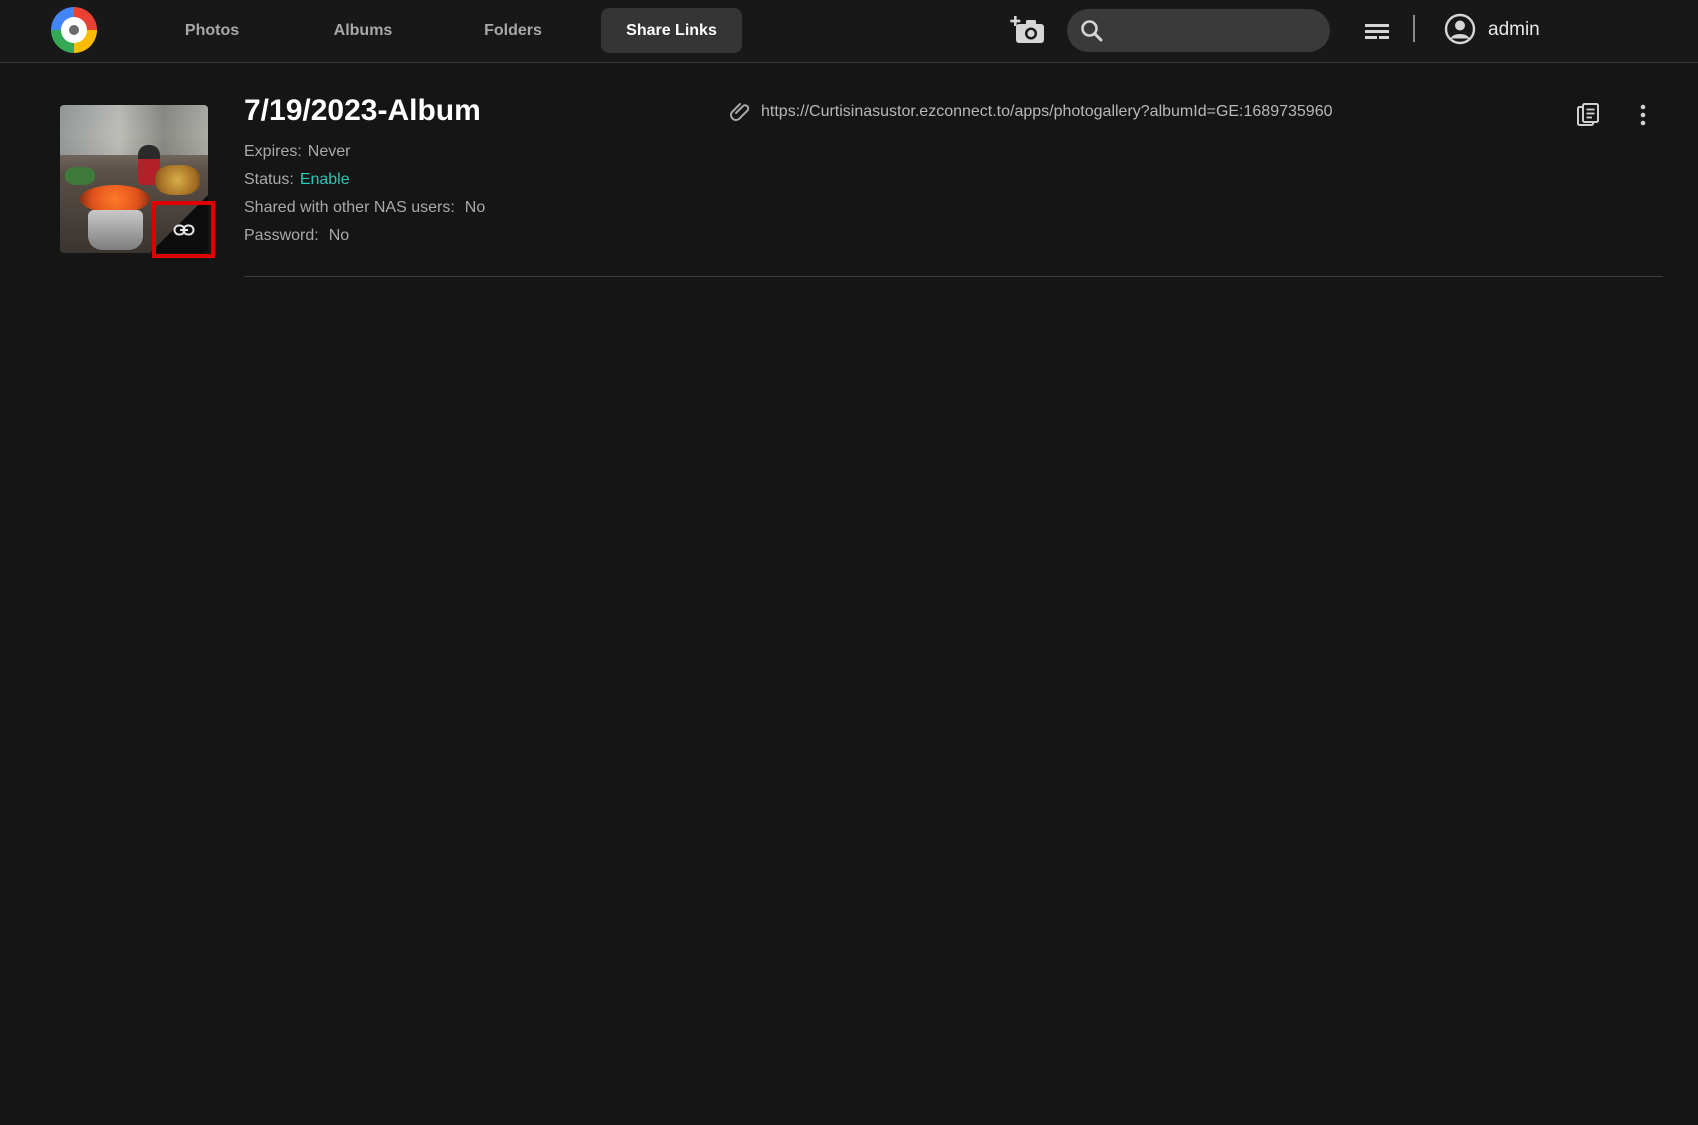  Describe the element at coordinates (671, 30) in the screenshot. I see `tab-share-links: Share Links` at that location.